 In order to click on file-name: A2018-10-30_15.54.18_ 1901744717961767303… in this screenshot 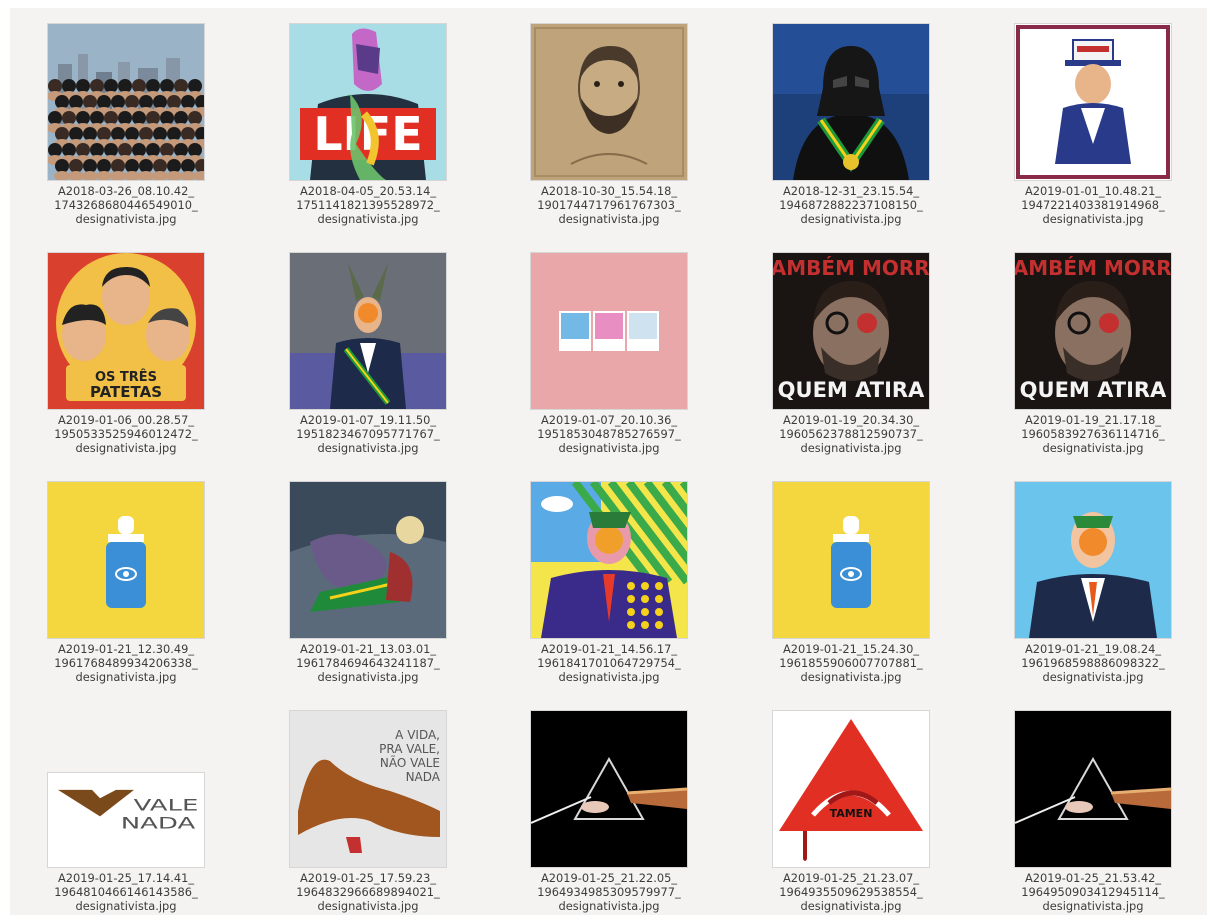, I will do `click(609, 205)`.